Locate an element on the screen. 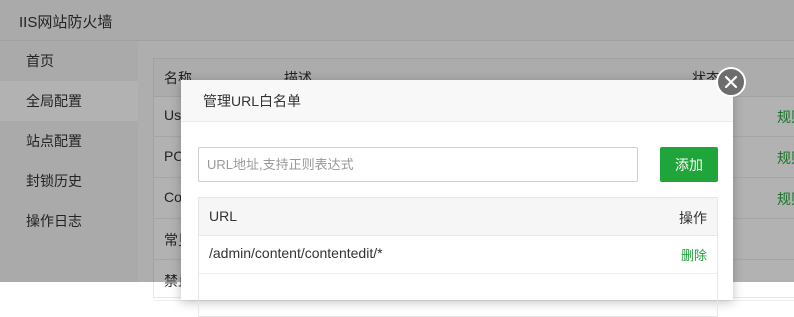 This screenshot has height=317, width=794. close-icon is located at coordinates (731, 82).